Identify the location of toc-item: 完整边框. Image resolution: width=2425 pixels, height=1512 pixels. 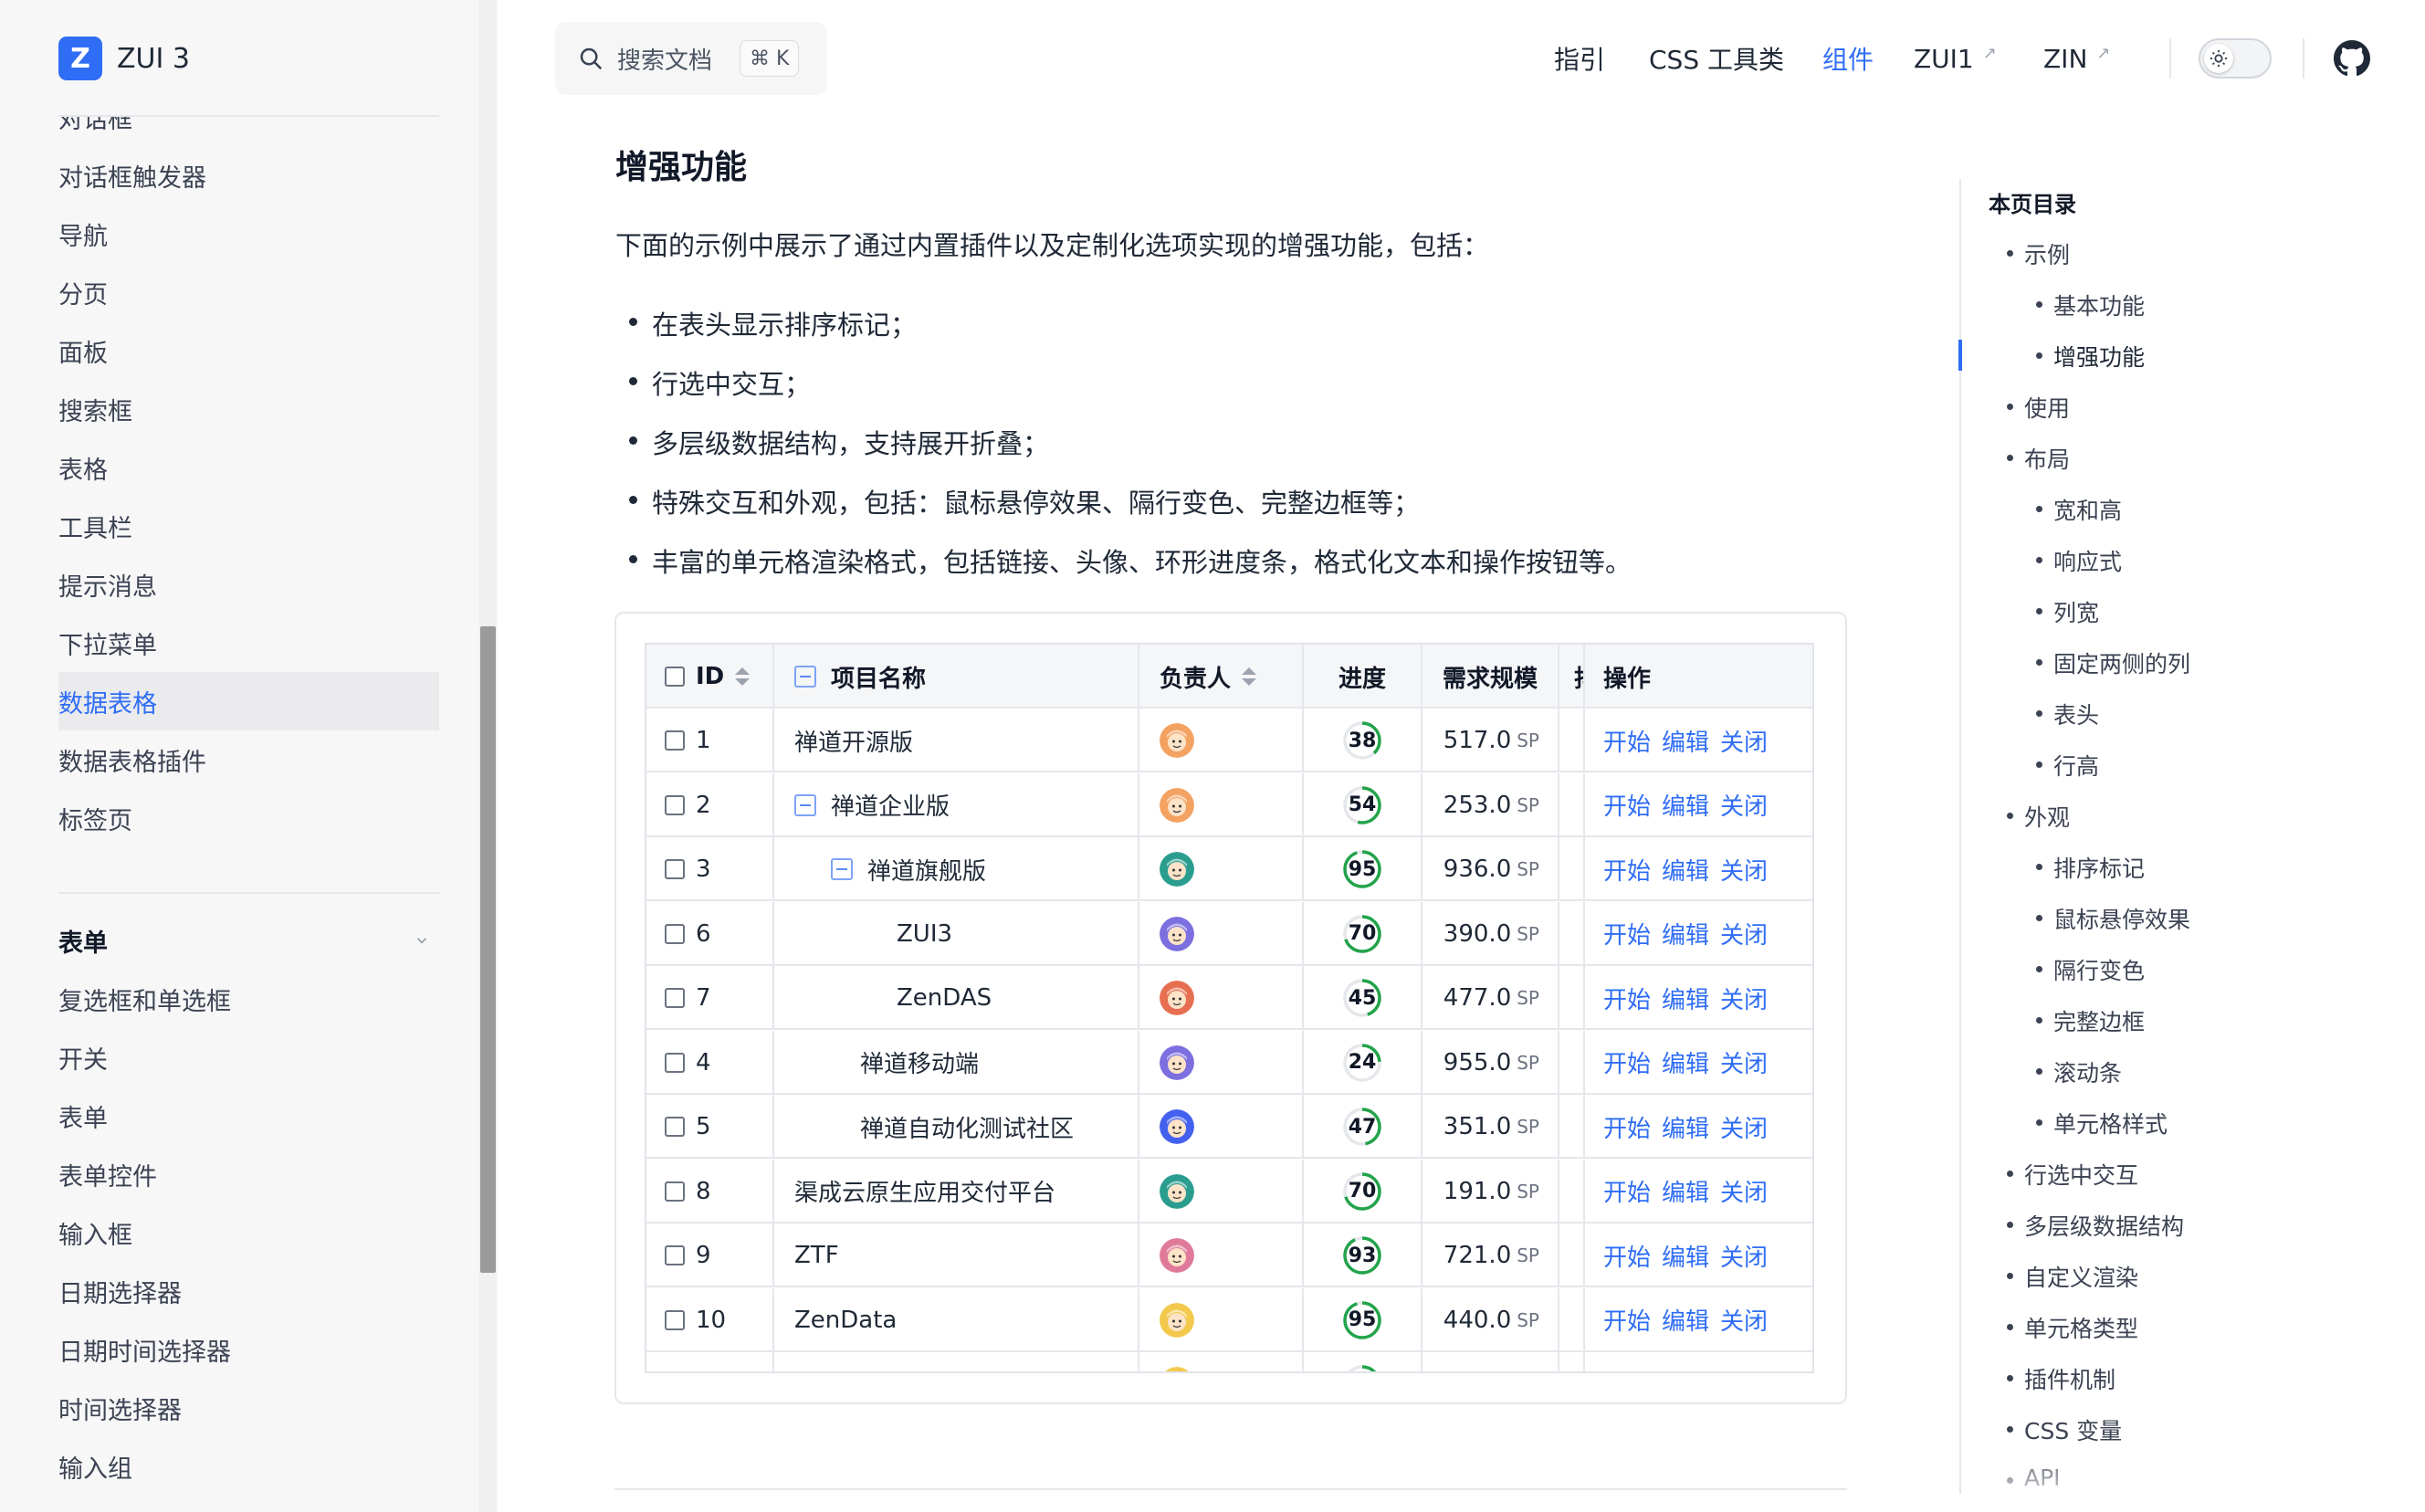
(2090, 1021).